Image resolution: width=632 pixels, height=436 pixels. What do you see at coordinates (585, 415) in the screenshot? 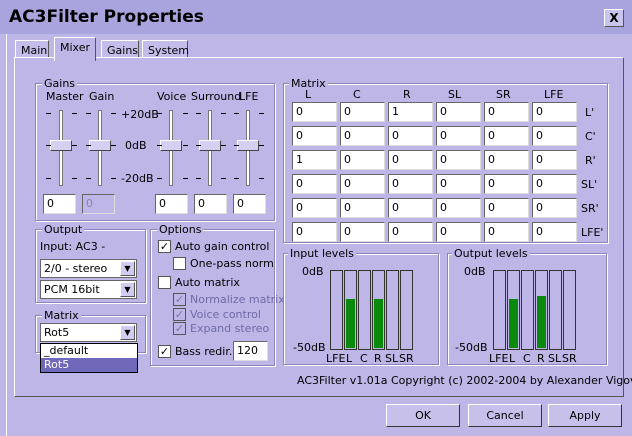
I see `apply-button: Apply` at bounding box center [585, 415].